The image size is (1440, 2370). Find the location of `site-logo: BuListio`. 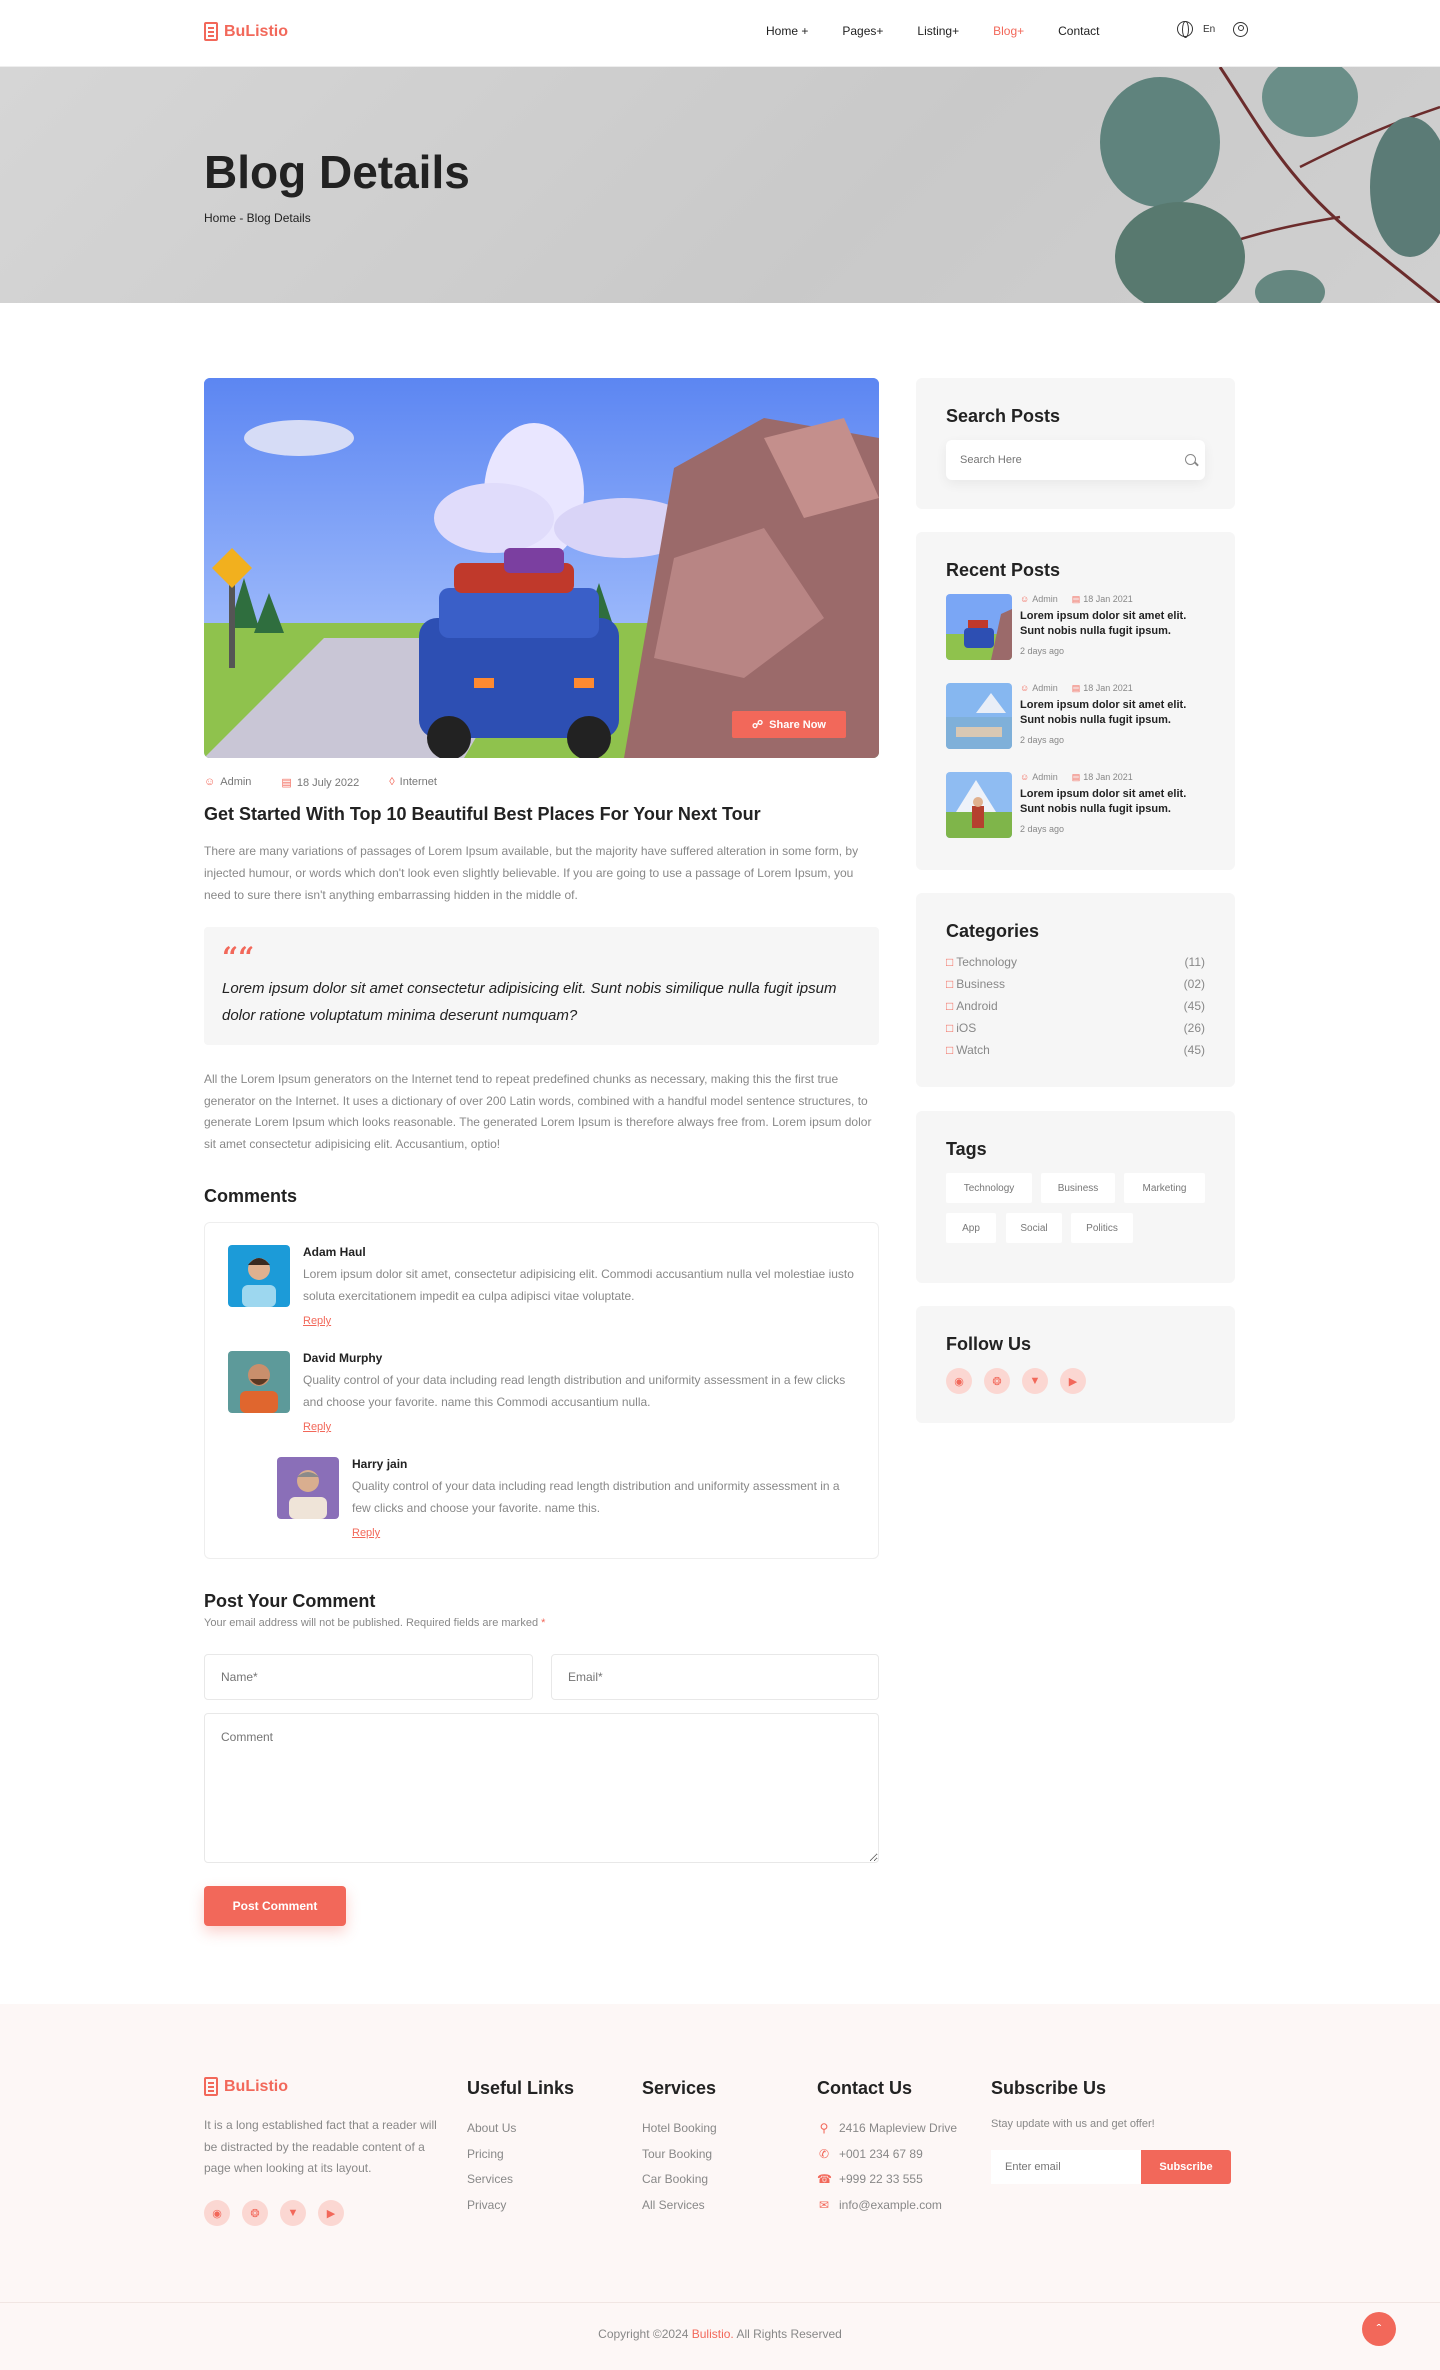

site-logo: BuListio is located at coordinates (246, 31).